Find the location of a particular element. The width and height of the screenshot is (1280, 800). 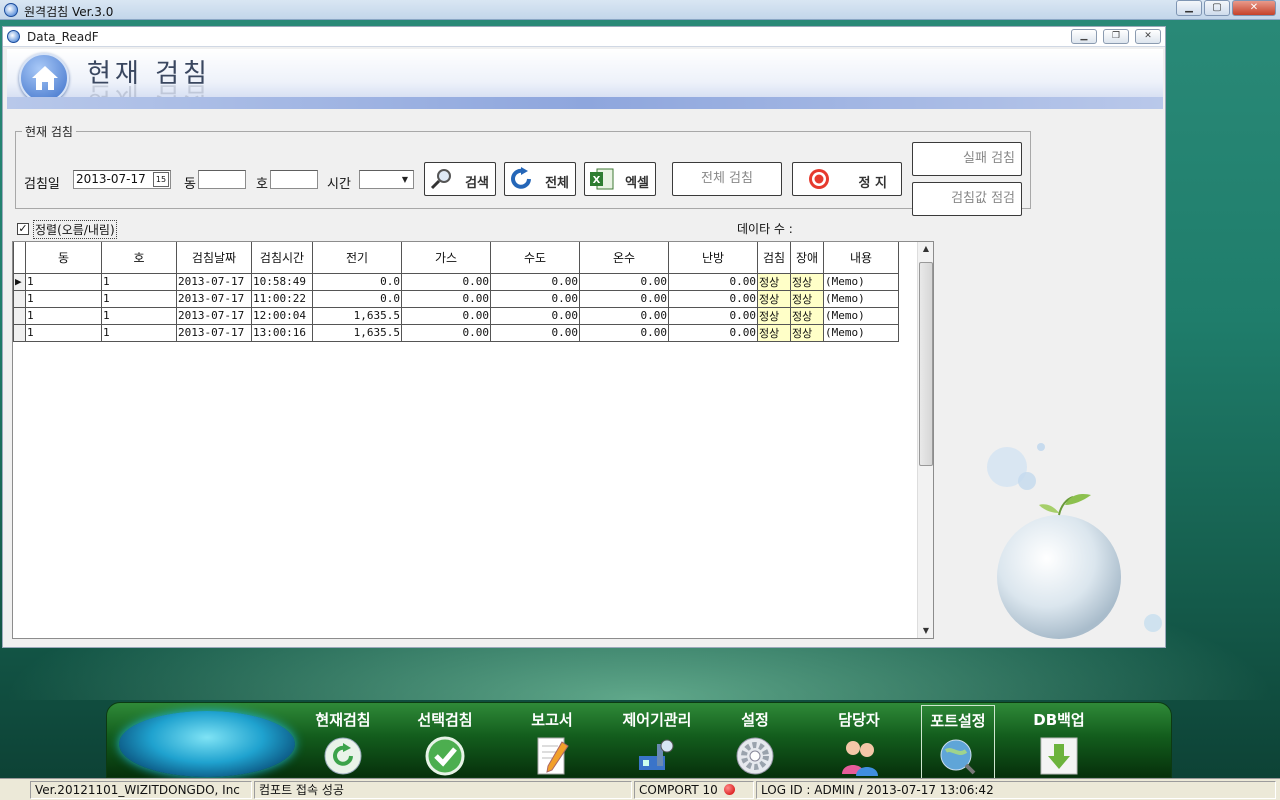

menu-report: 보고서 is located at coordinates (552, 742).